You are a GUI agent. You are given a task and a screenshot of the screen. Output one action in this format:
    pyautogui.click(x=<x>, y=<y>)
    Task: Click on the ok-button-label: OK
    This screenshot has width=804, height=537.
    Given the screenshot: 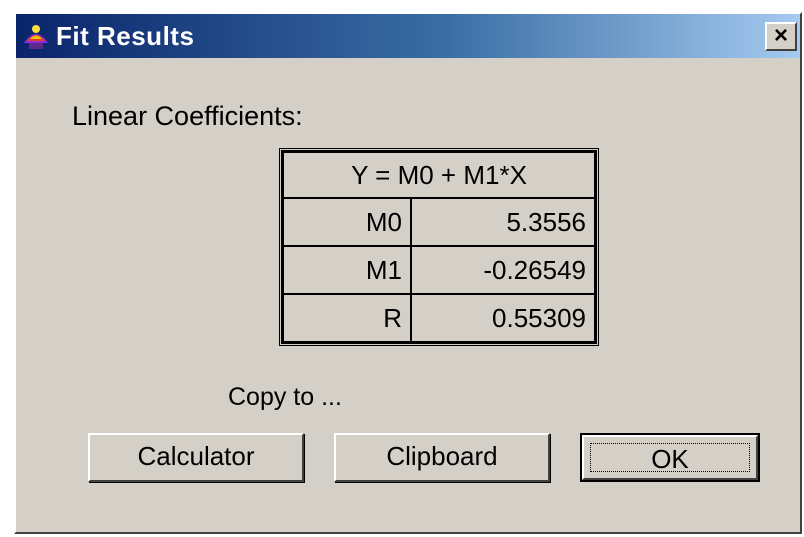 What is the action you would take?
    pyautogui.click(x=670, y=458)
    